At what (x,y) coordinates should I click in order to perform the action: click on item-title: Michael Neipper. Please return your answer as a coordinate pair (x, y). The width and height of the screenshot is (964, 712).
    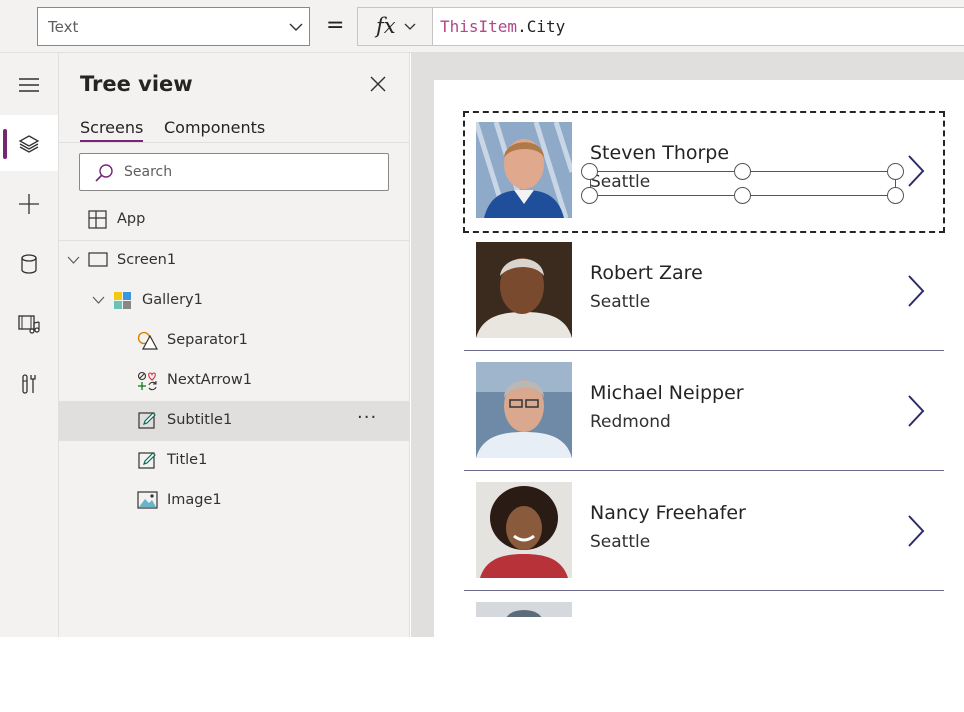
    Looking at the image, I should click on (667, 393).